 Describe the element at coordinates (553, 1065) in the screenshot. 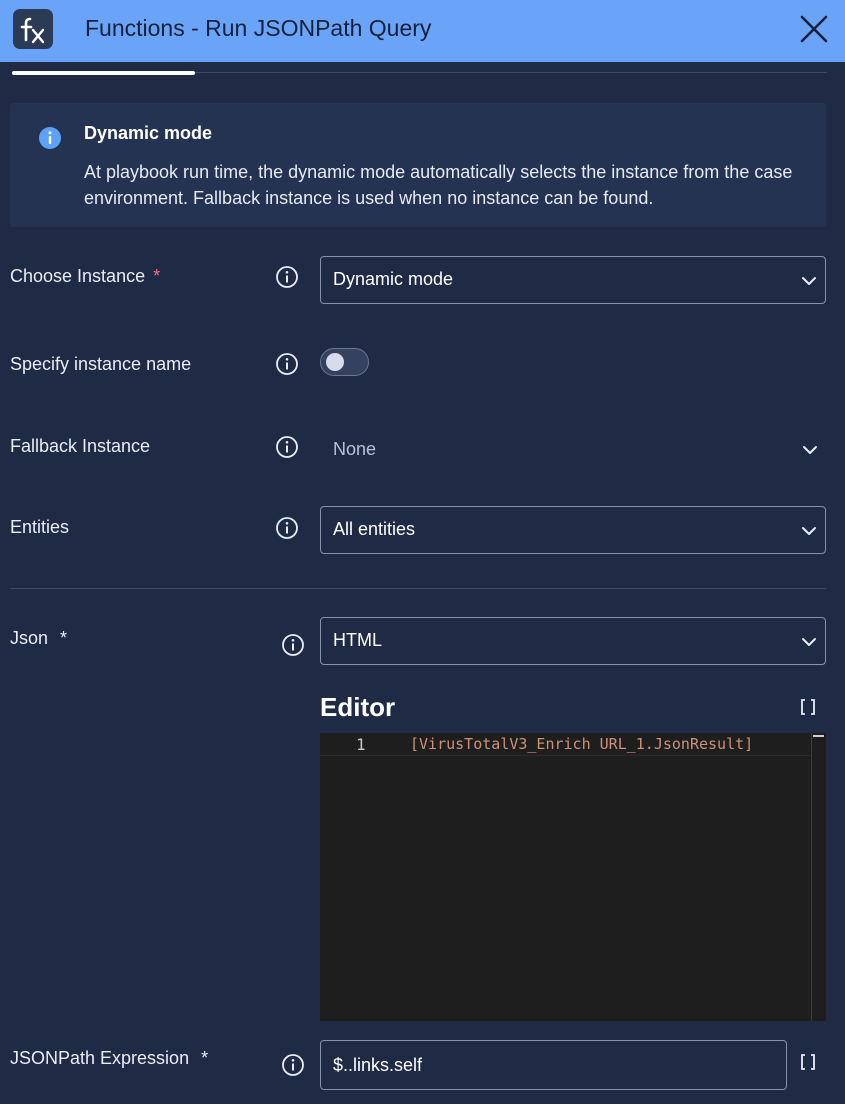

I see `jsonpath-expression-input` at that location.